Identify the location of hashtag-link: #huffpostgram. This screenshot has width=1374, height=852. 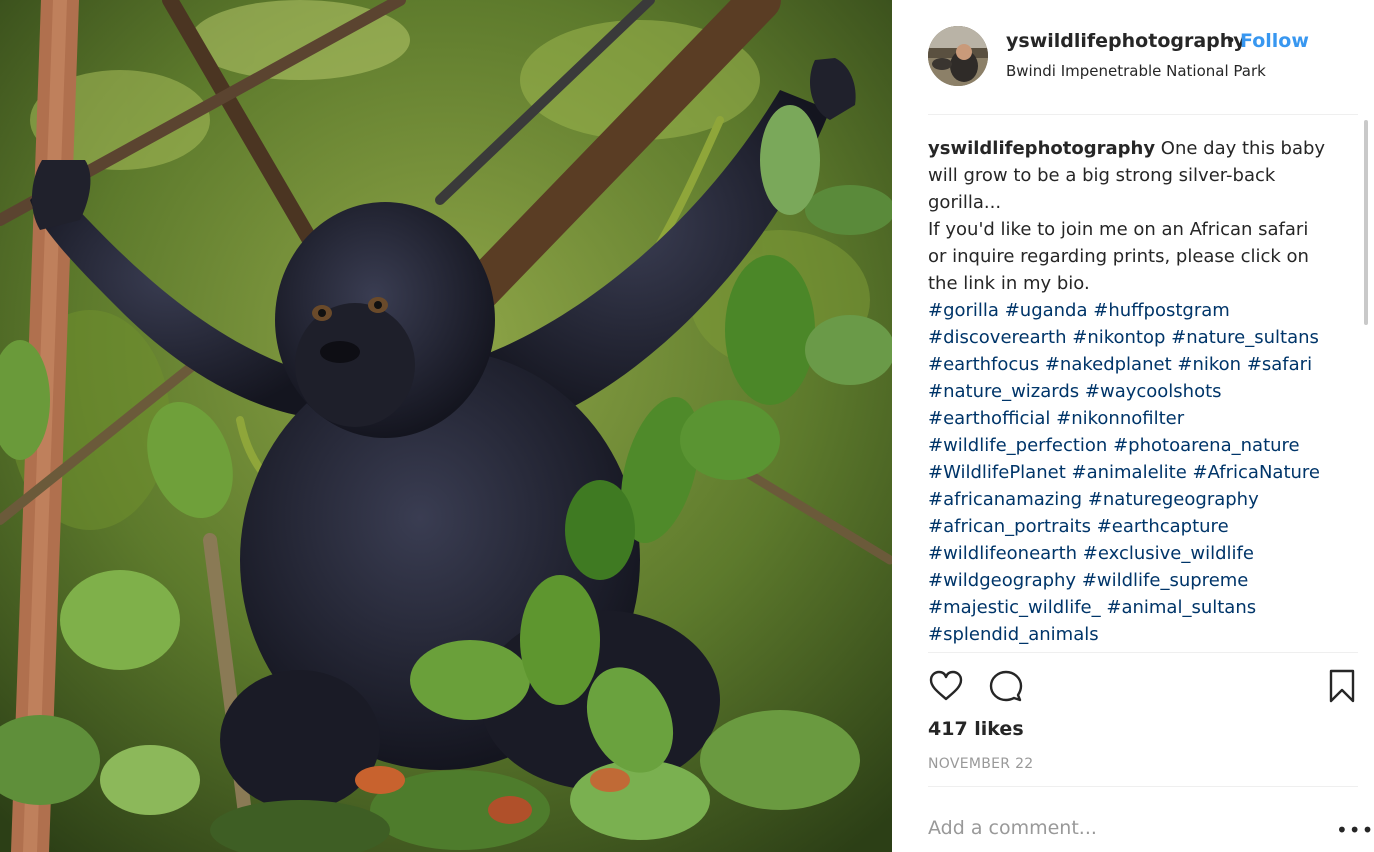
(1161, 310).